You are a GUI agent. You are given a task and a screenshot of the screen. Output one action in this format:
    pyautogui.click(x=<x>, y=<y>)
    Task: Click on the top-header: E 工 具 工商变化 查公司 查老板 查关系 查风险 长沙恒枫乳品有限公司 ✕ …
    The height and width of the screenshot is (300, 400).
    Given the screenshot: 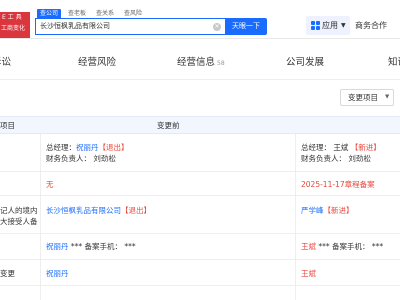 What is the action you would take?
    pyautogui.click(x=200, y=19)
    